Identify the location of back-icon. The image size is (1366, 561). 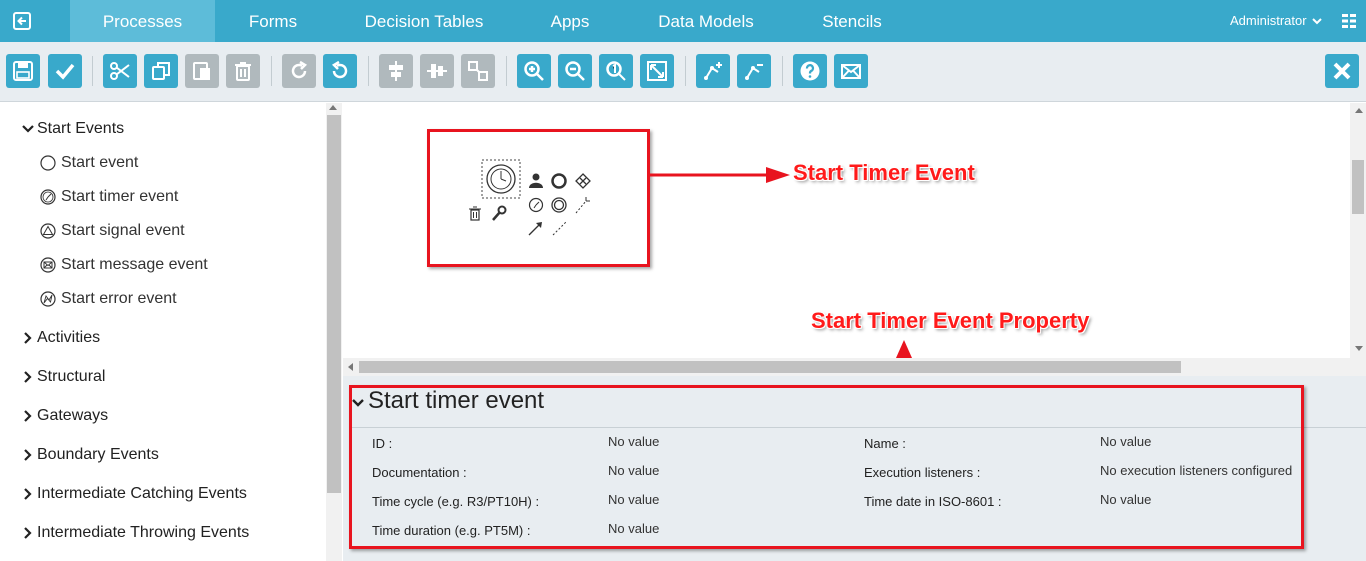
(22, 21).